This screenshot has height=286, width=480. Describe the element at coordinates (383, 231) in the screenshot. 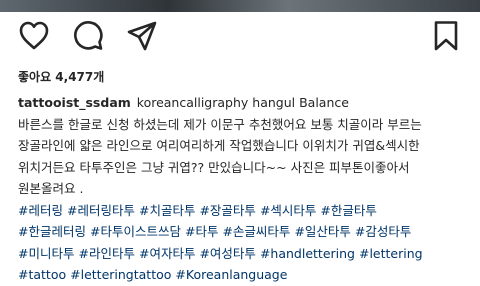

I see `hashtag-link: #감성타투` at that location.